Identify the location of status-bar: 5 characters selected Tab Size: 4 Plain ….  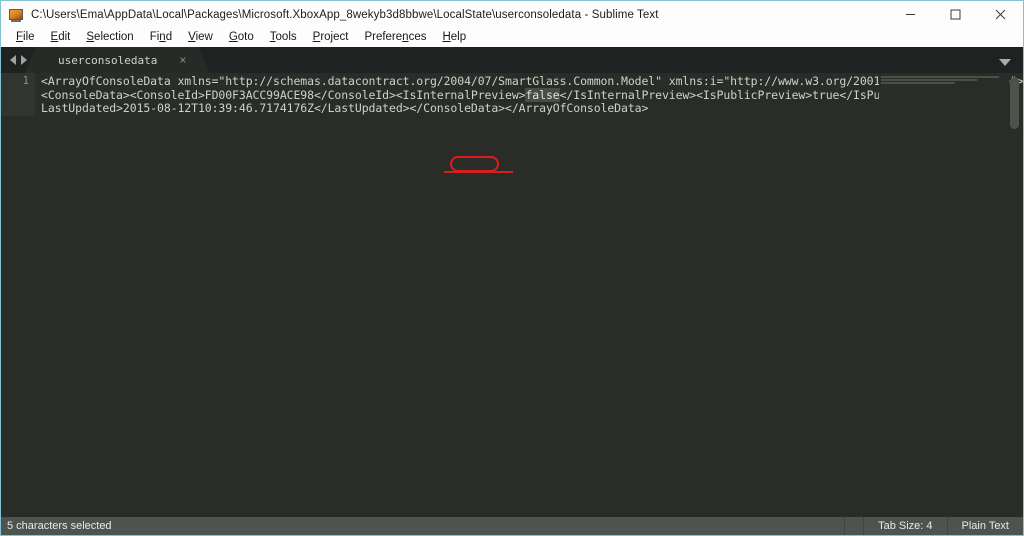
(512, 526).